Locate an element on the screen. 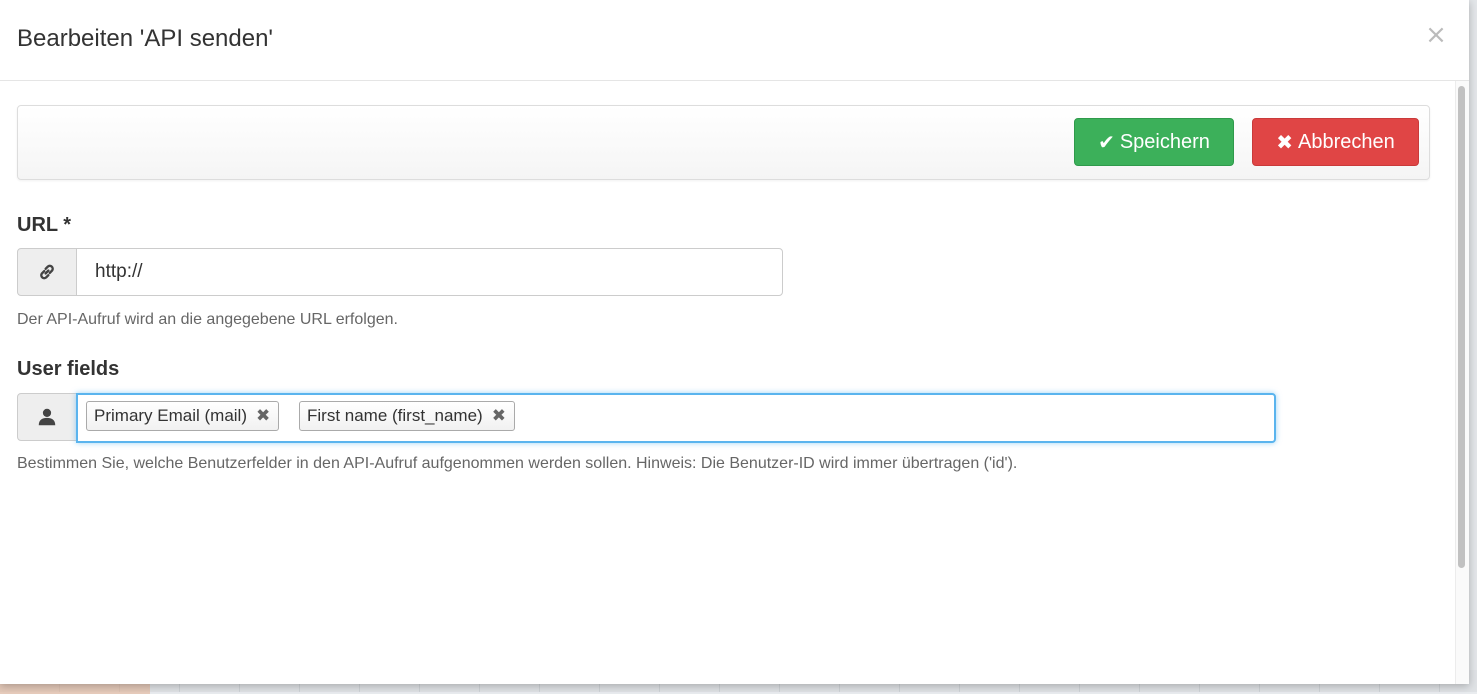 This screenshot has width=1477, height=694. modal-header: Bearbeiten 'API senden' × is located at coordinates (734, 40).